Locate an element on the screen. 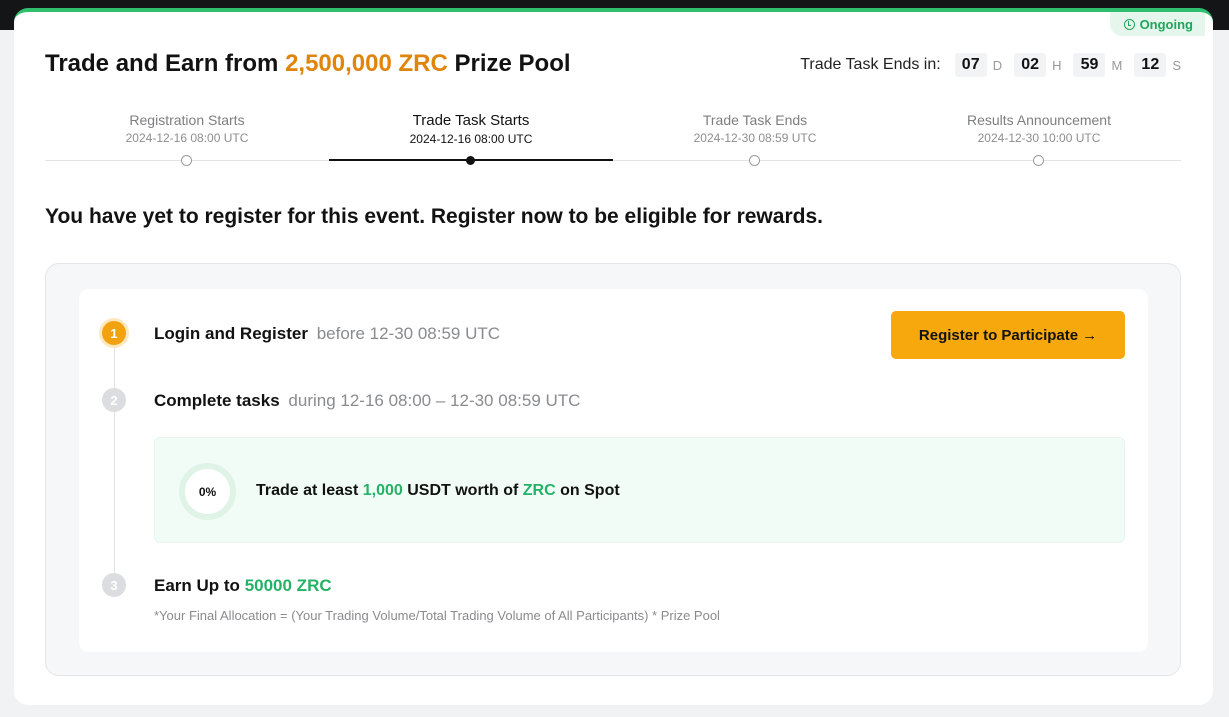 The height and width of the screenshot is (717, 1229). status-badge: Ongoing is located at coordinates (1157, 24).